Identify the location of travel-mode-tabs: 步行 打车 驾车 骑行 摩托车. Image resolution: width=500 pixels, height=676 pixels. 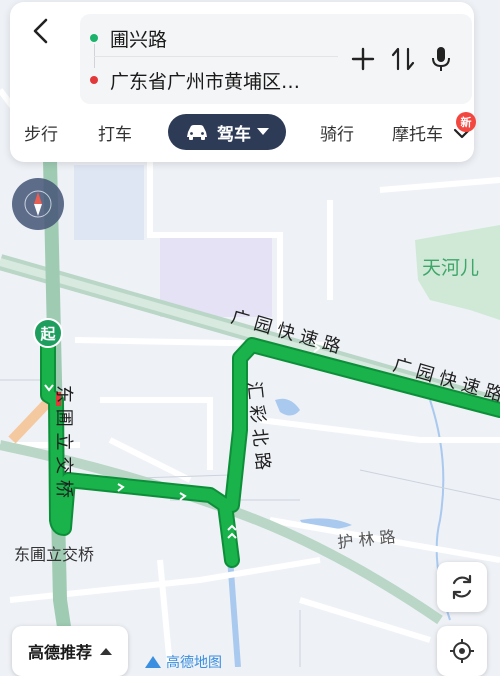
(242, 134).